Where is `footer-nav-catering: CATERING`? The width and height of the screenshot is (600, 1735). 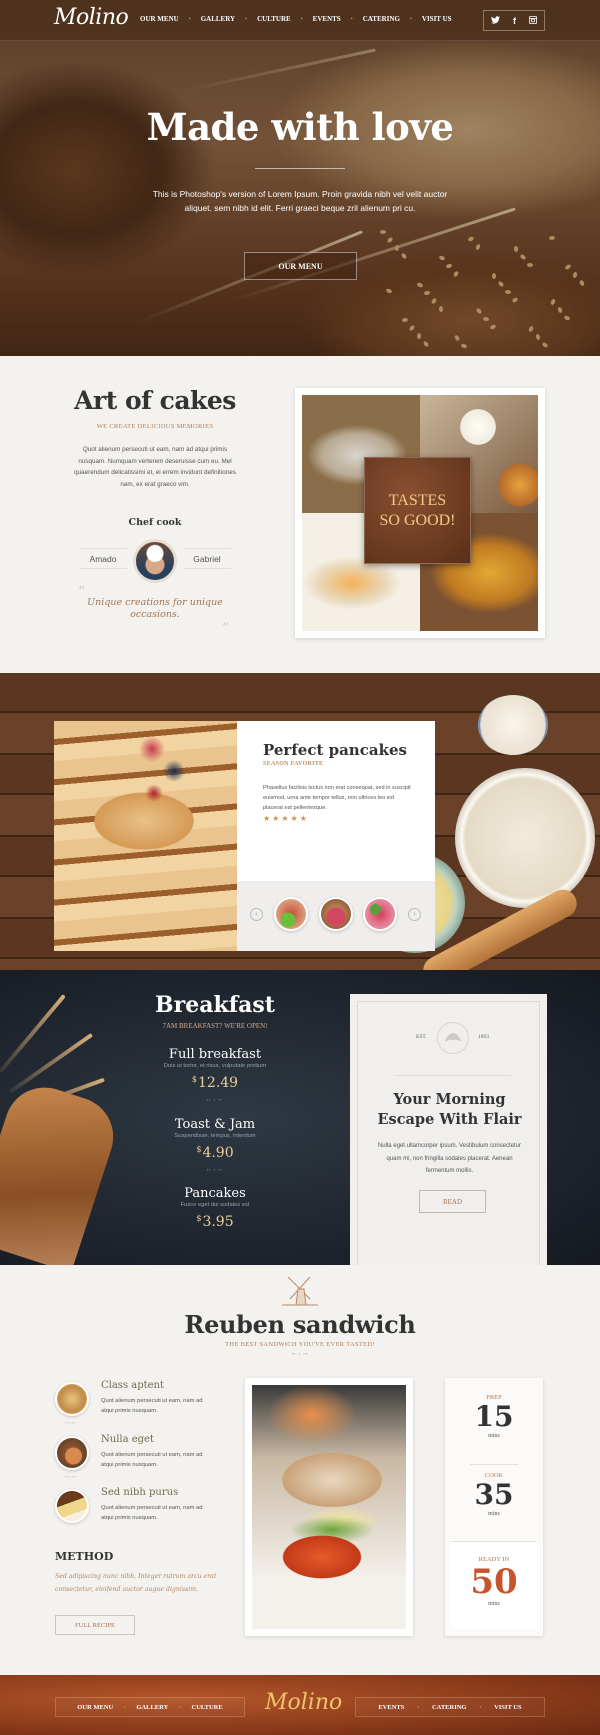
footer-nav-catering: CATERING is located at coordinates (449, 1707).